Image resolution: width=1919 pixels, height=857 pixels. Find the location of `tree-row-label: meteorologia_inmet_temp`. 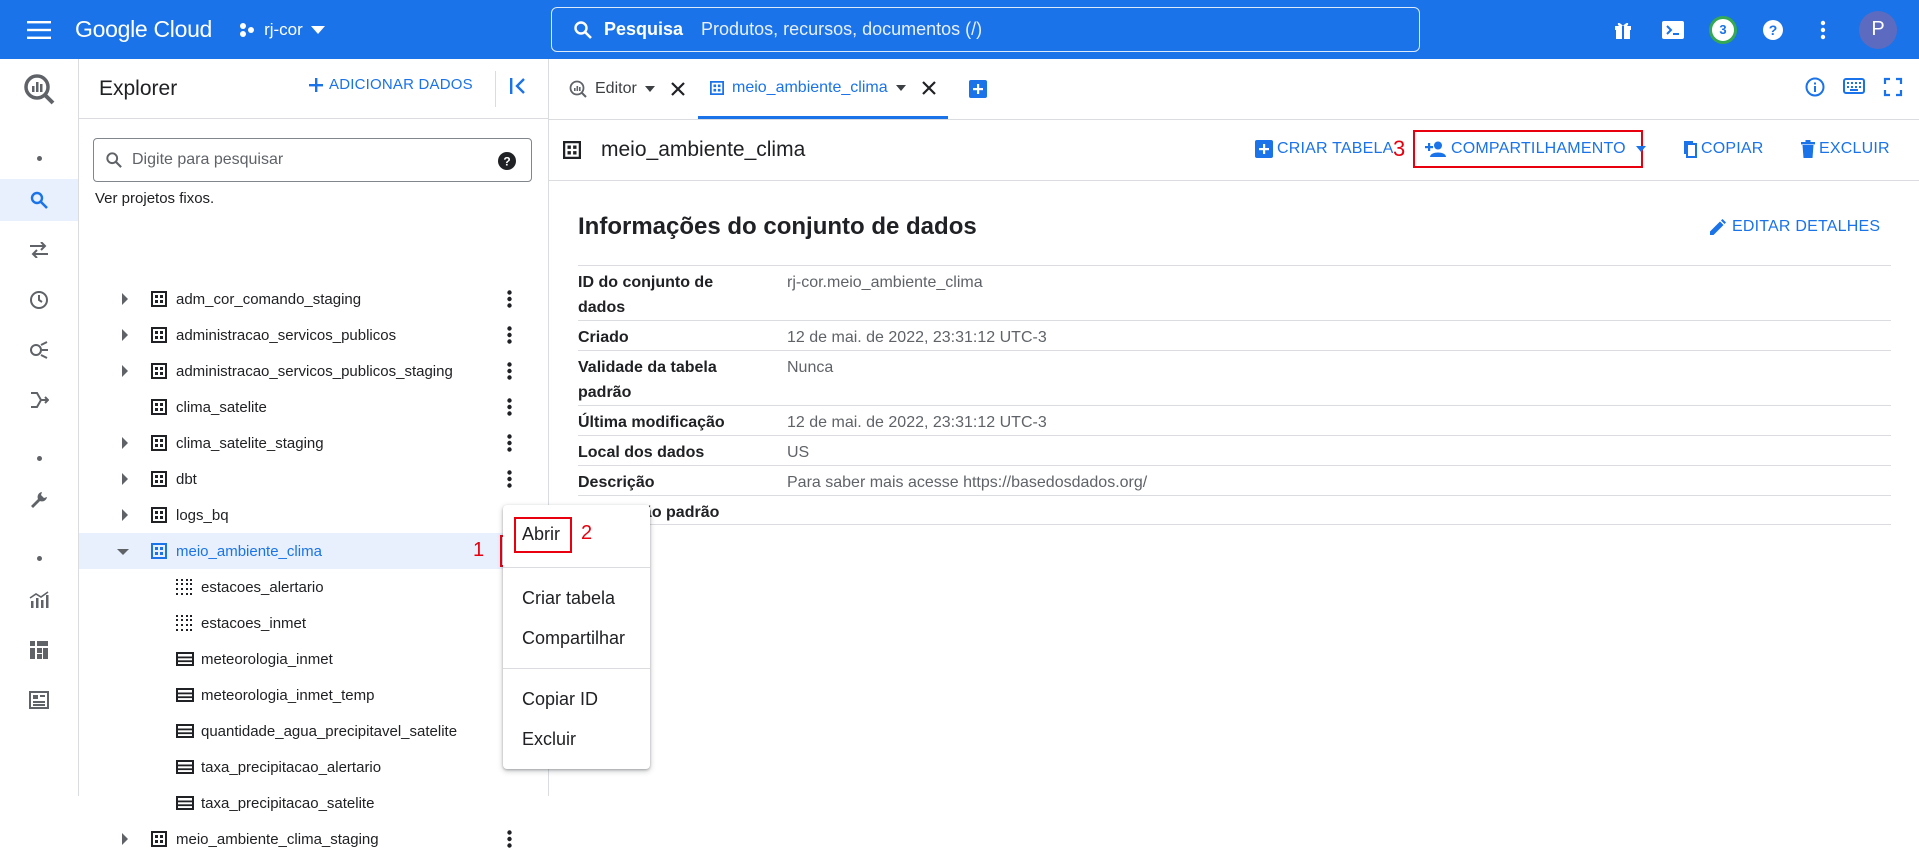

tree-row-label: meteorologia_inmet_temp is located at coordinates (288, 695).